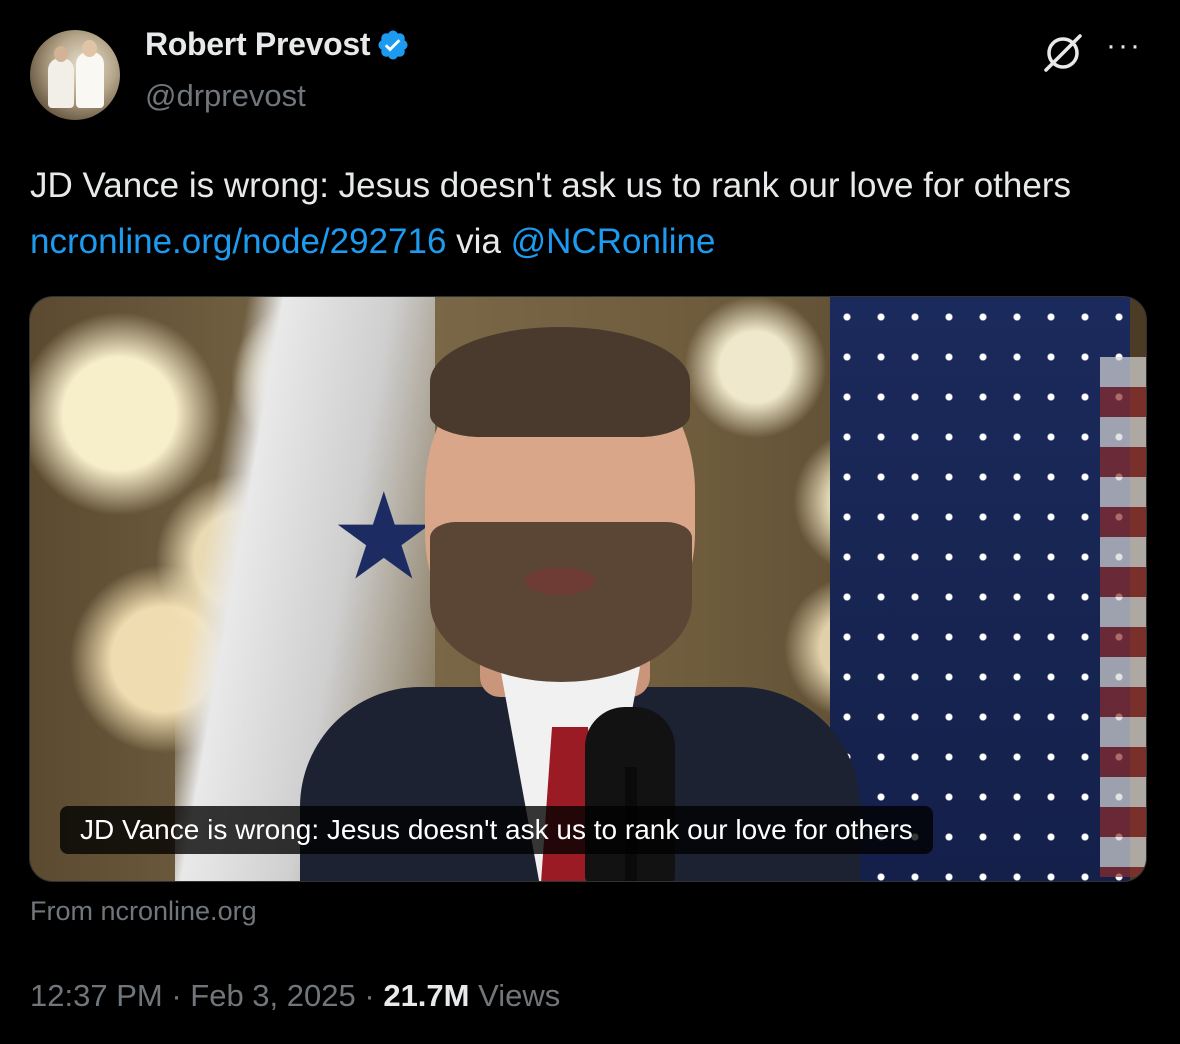 The height and width of the screenshot is (1044, 1180). What do you see at coordinates (238, 241) in the screenshot?
I see `tweet-link: ncronline.org/node/292716` at bounding box center [238, 241].